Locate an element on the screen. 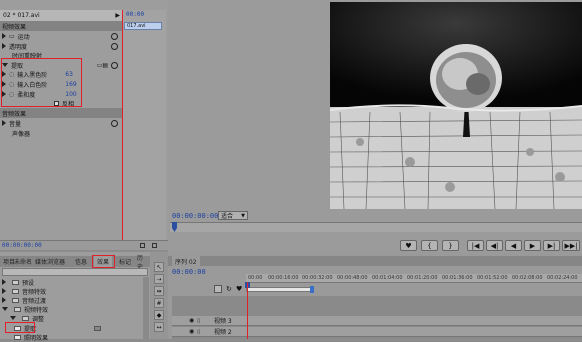 The image size is (582, 342). timeline-timecode: 00:00:00 is located at coordinates (189, 272).